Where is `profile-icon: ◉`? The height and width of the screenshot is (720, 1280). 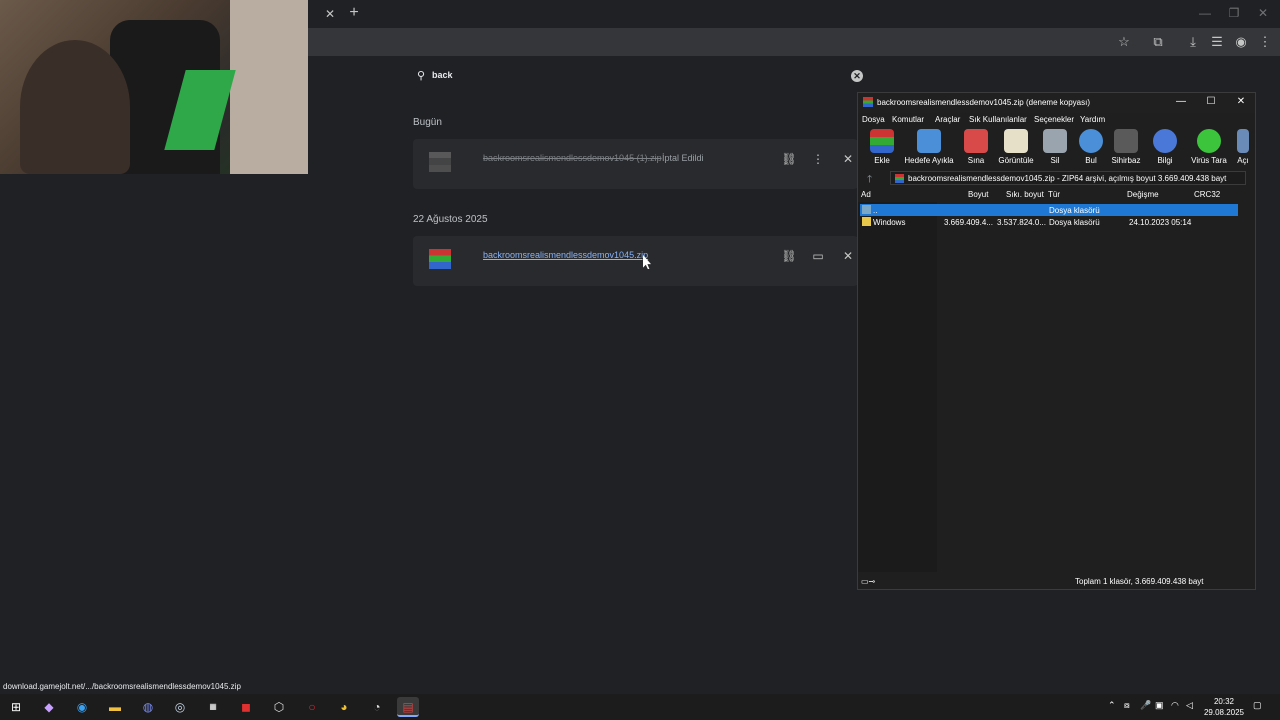
profile-icon: ◉ is located at coordinates (1241, 42).